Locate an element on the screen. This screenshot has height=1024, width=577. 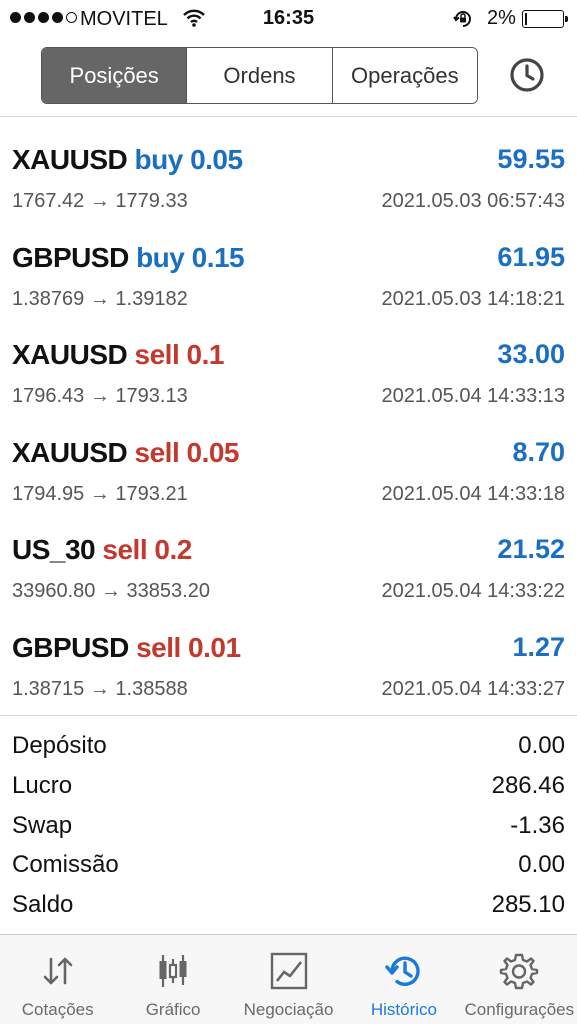
segment-positions: Posições is located at coordinates (114, 75).